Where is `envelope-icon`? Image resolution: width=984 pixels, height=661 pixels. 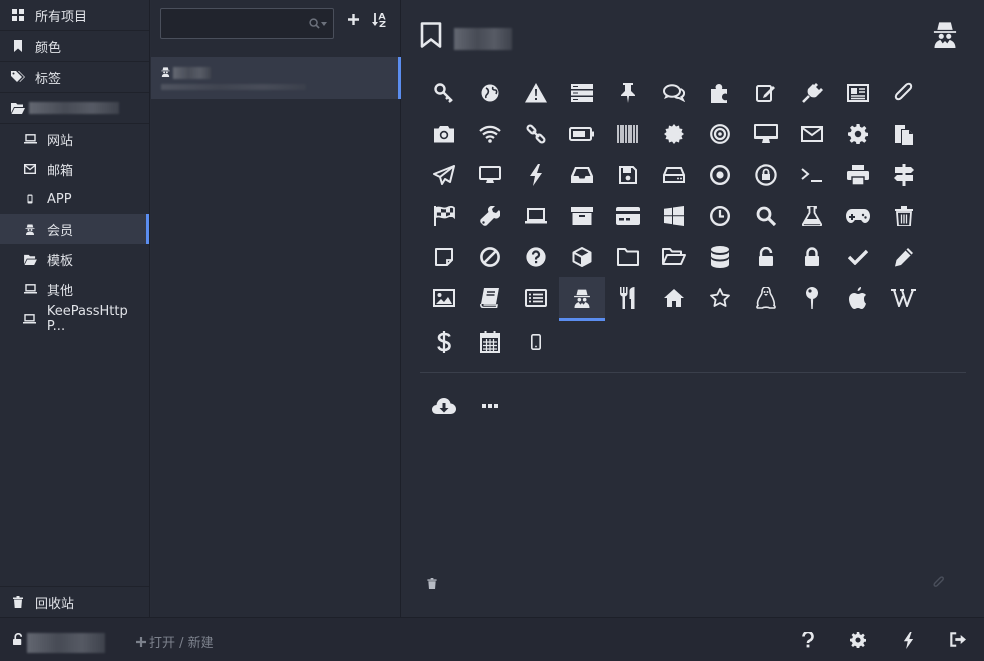 envelope-icon is located at coordinates (812, 133).